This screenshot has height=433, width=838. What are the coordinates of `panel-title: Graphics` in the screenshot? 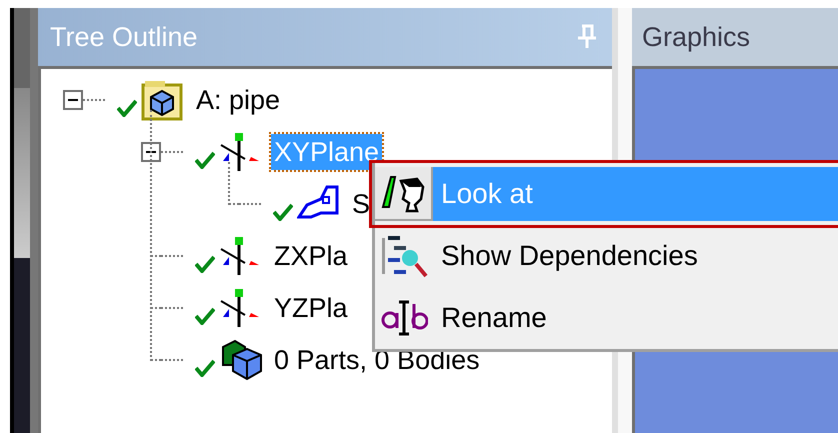 It's located at (696, 37).